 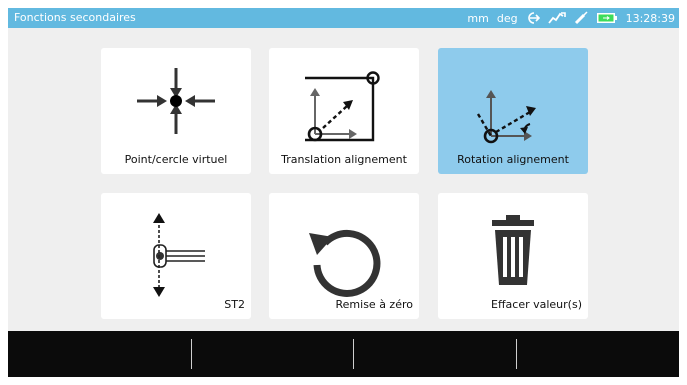 I want to click on battery-icon, so click(x=606, y=18).